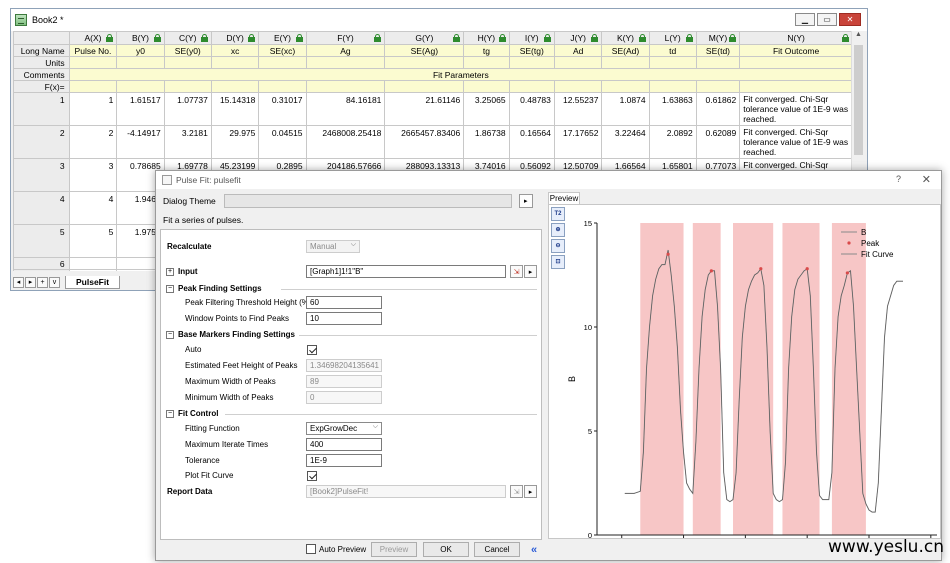  What do you see at coordinates (235, 142) in the screenshot?
I see `data-cell: 29.975` at bounding box center [235, 142].